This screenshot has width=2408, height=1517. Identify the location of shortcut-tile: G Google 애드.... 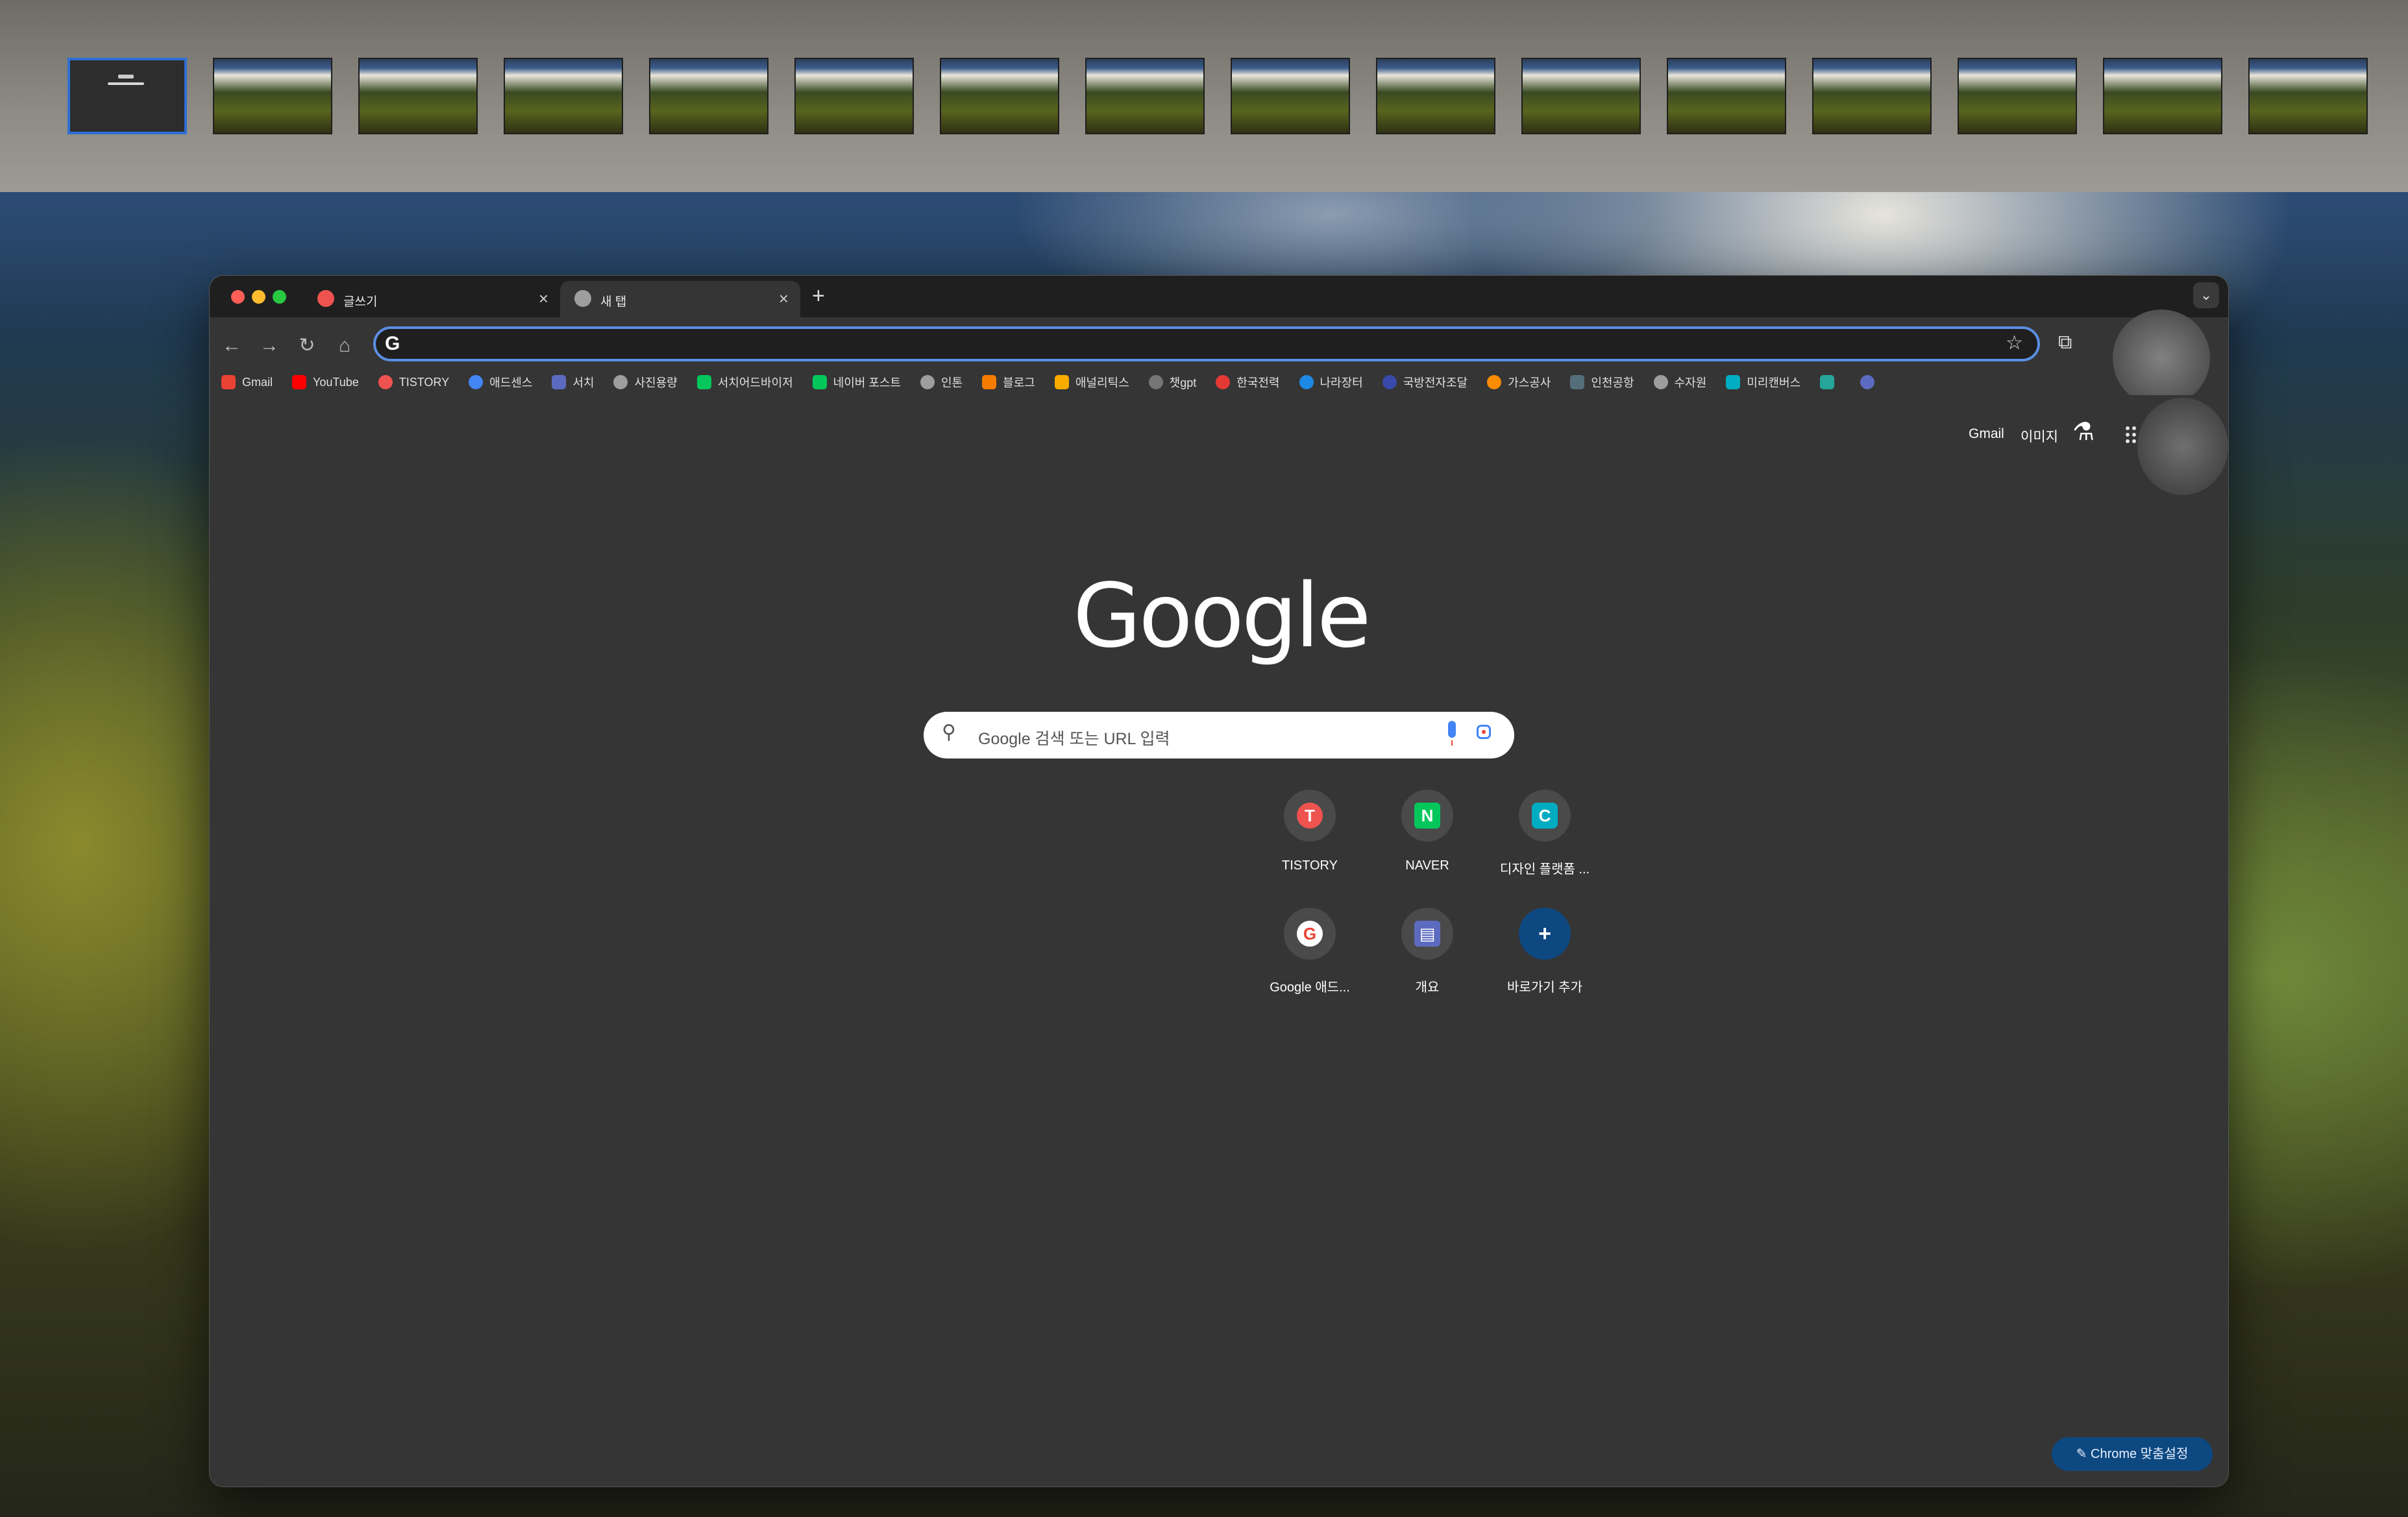
(1309, 951).